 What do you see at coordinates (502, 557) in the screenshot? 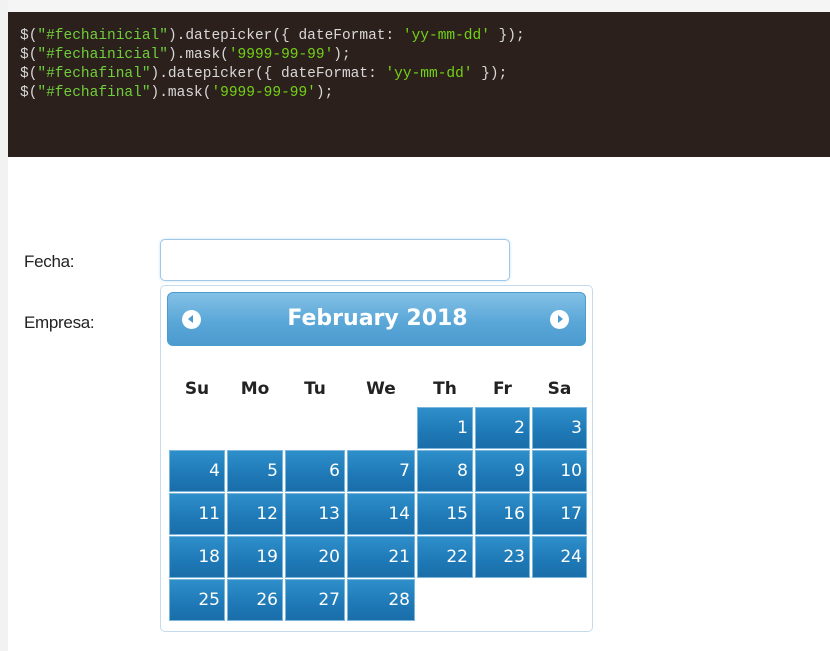
I see `calendar-day: 23` at bounding box center [502, 557].